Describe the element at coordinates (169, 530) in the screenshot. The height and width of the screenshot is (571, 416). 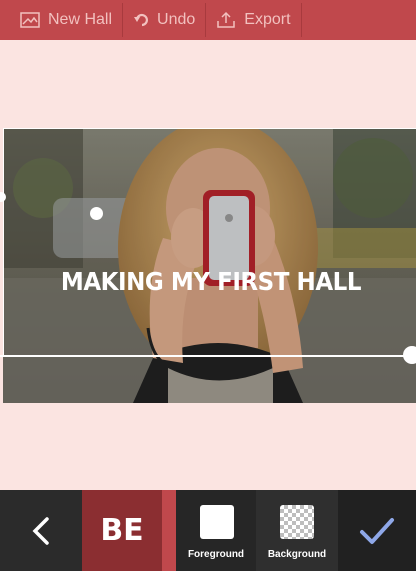
I see `color-strip` at that location.